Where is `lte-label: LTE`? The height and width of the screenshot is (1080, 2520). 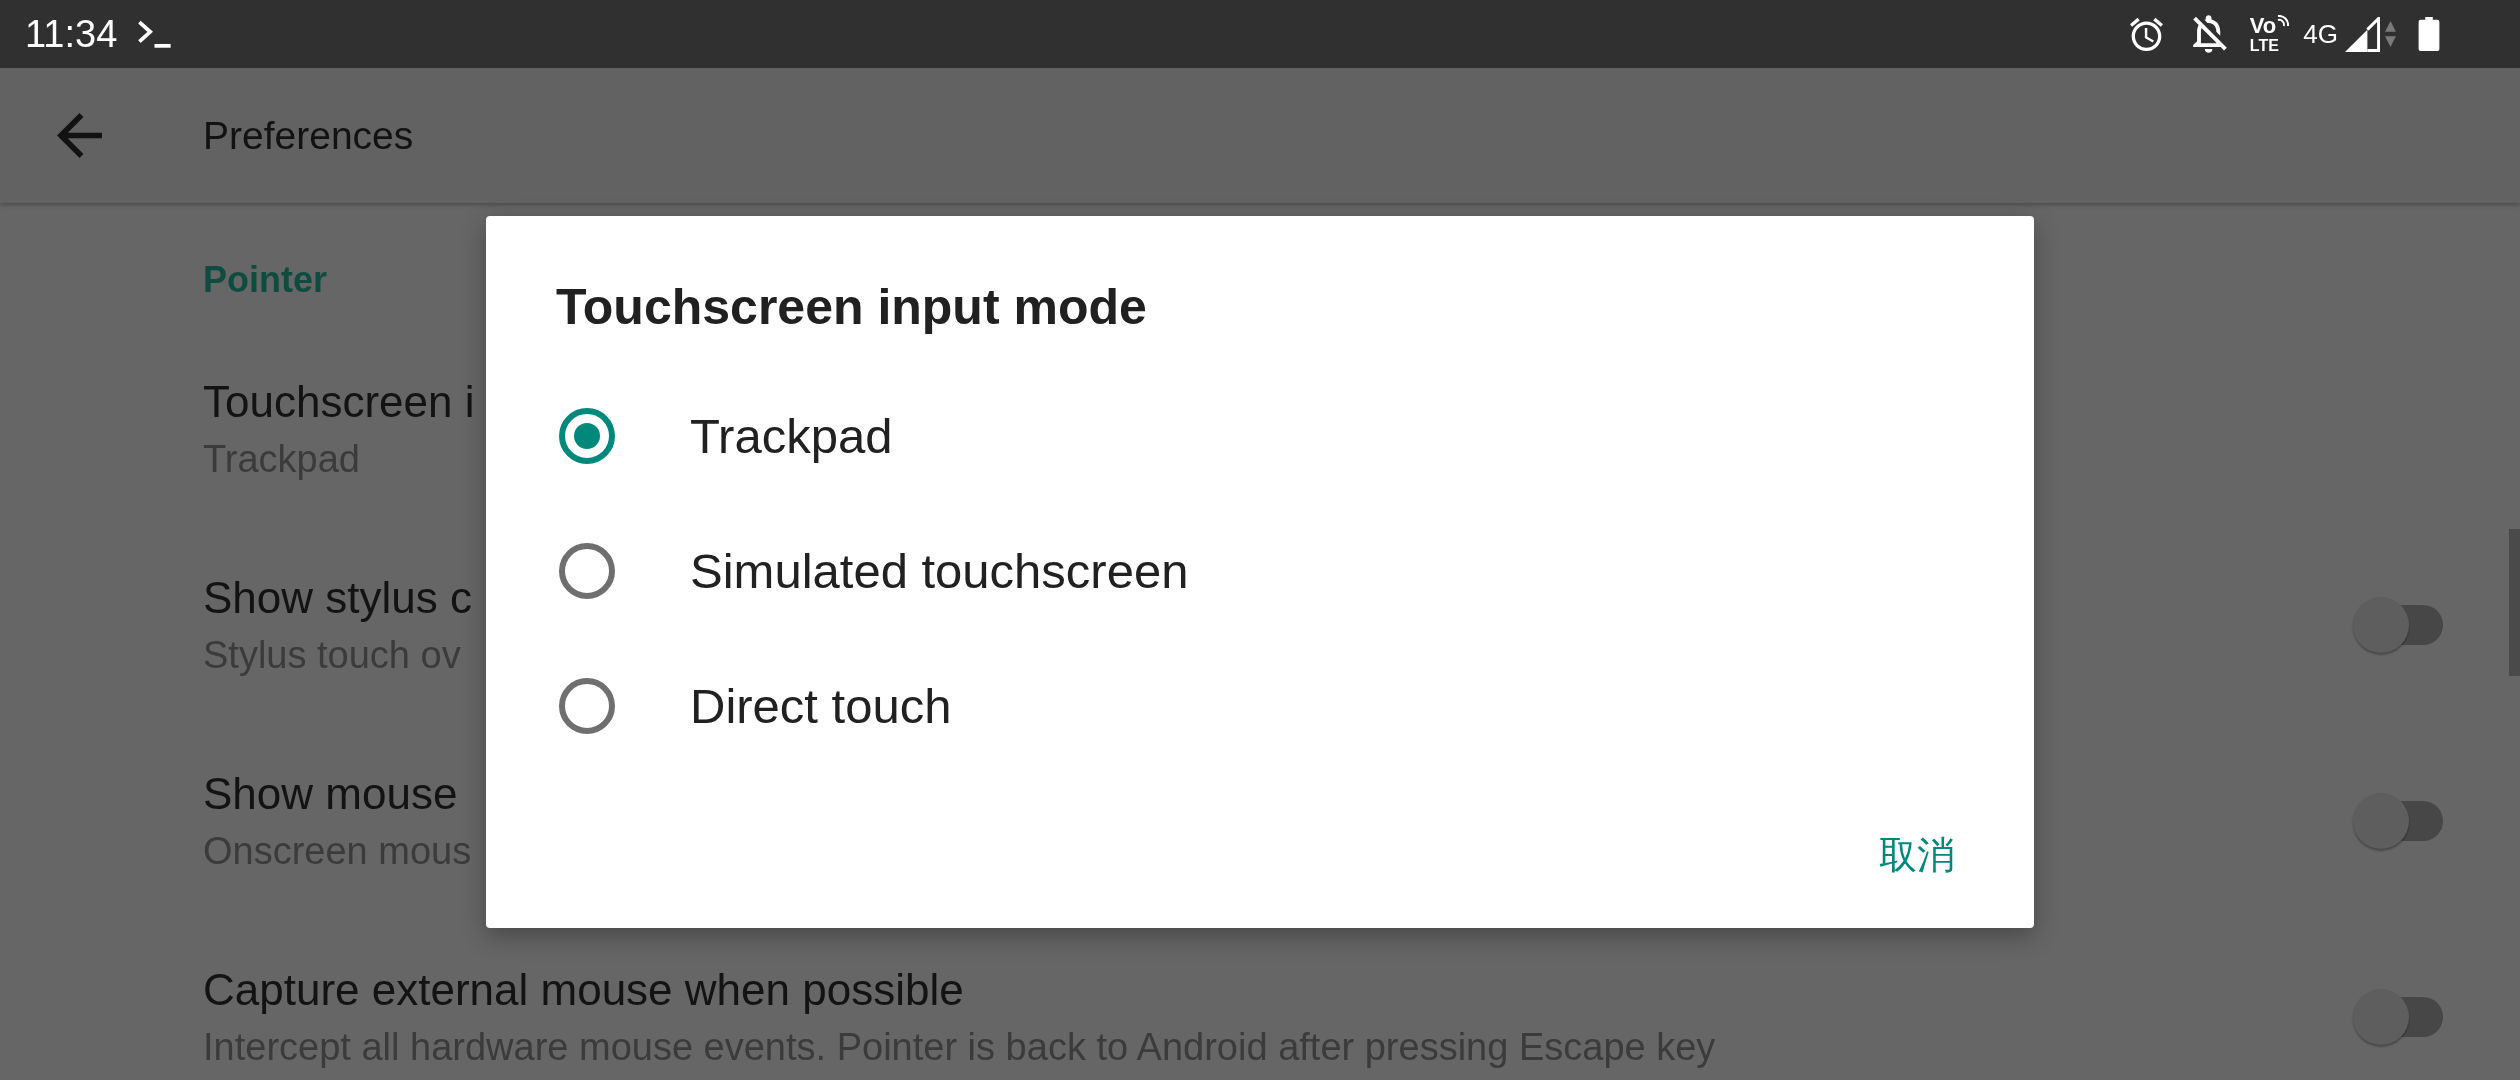 lte-label: LTE is located at coordinates (2264, 45).